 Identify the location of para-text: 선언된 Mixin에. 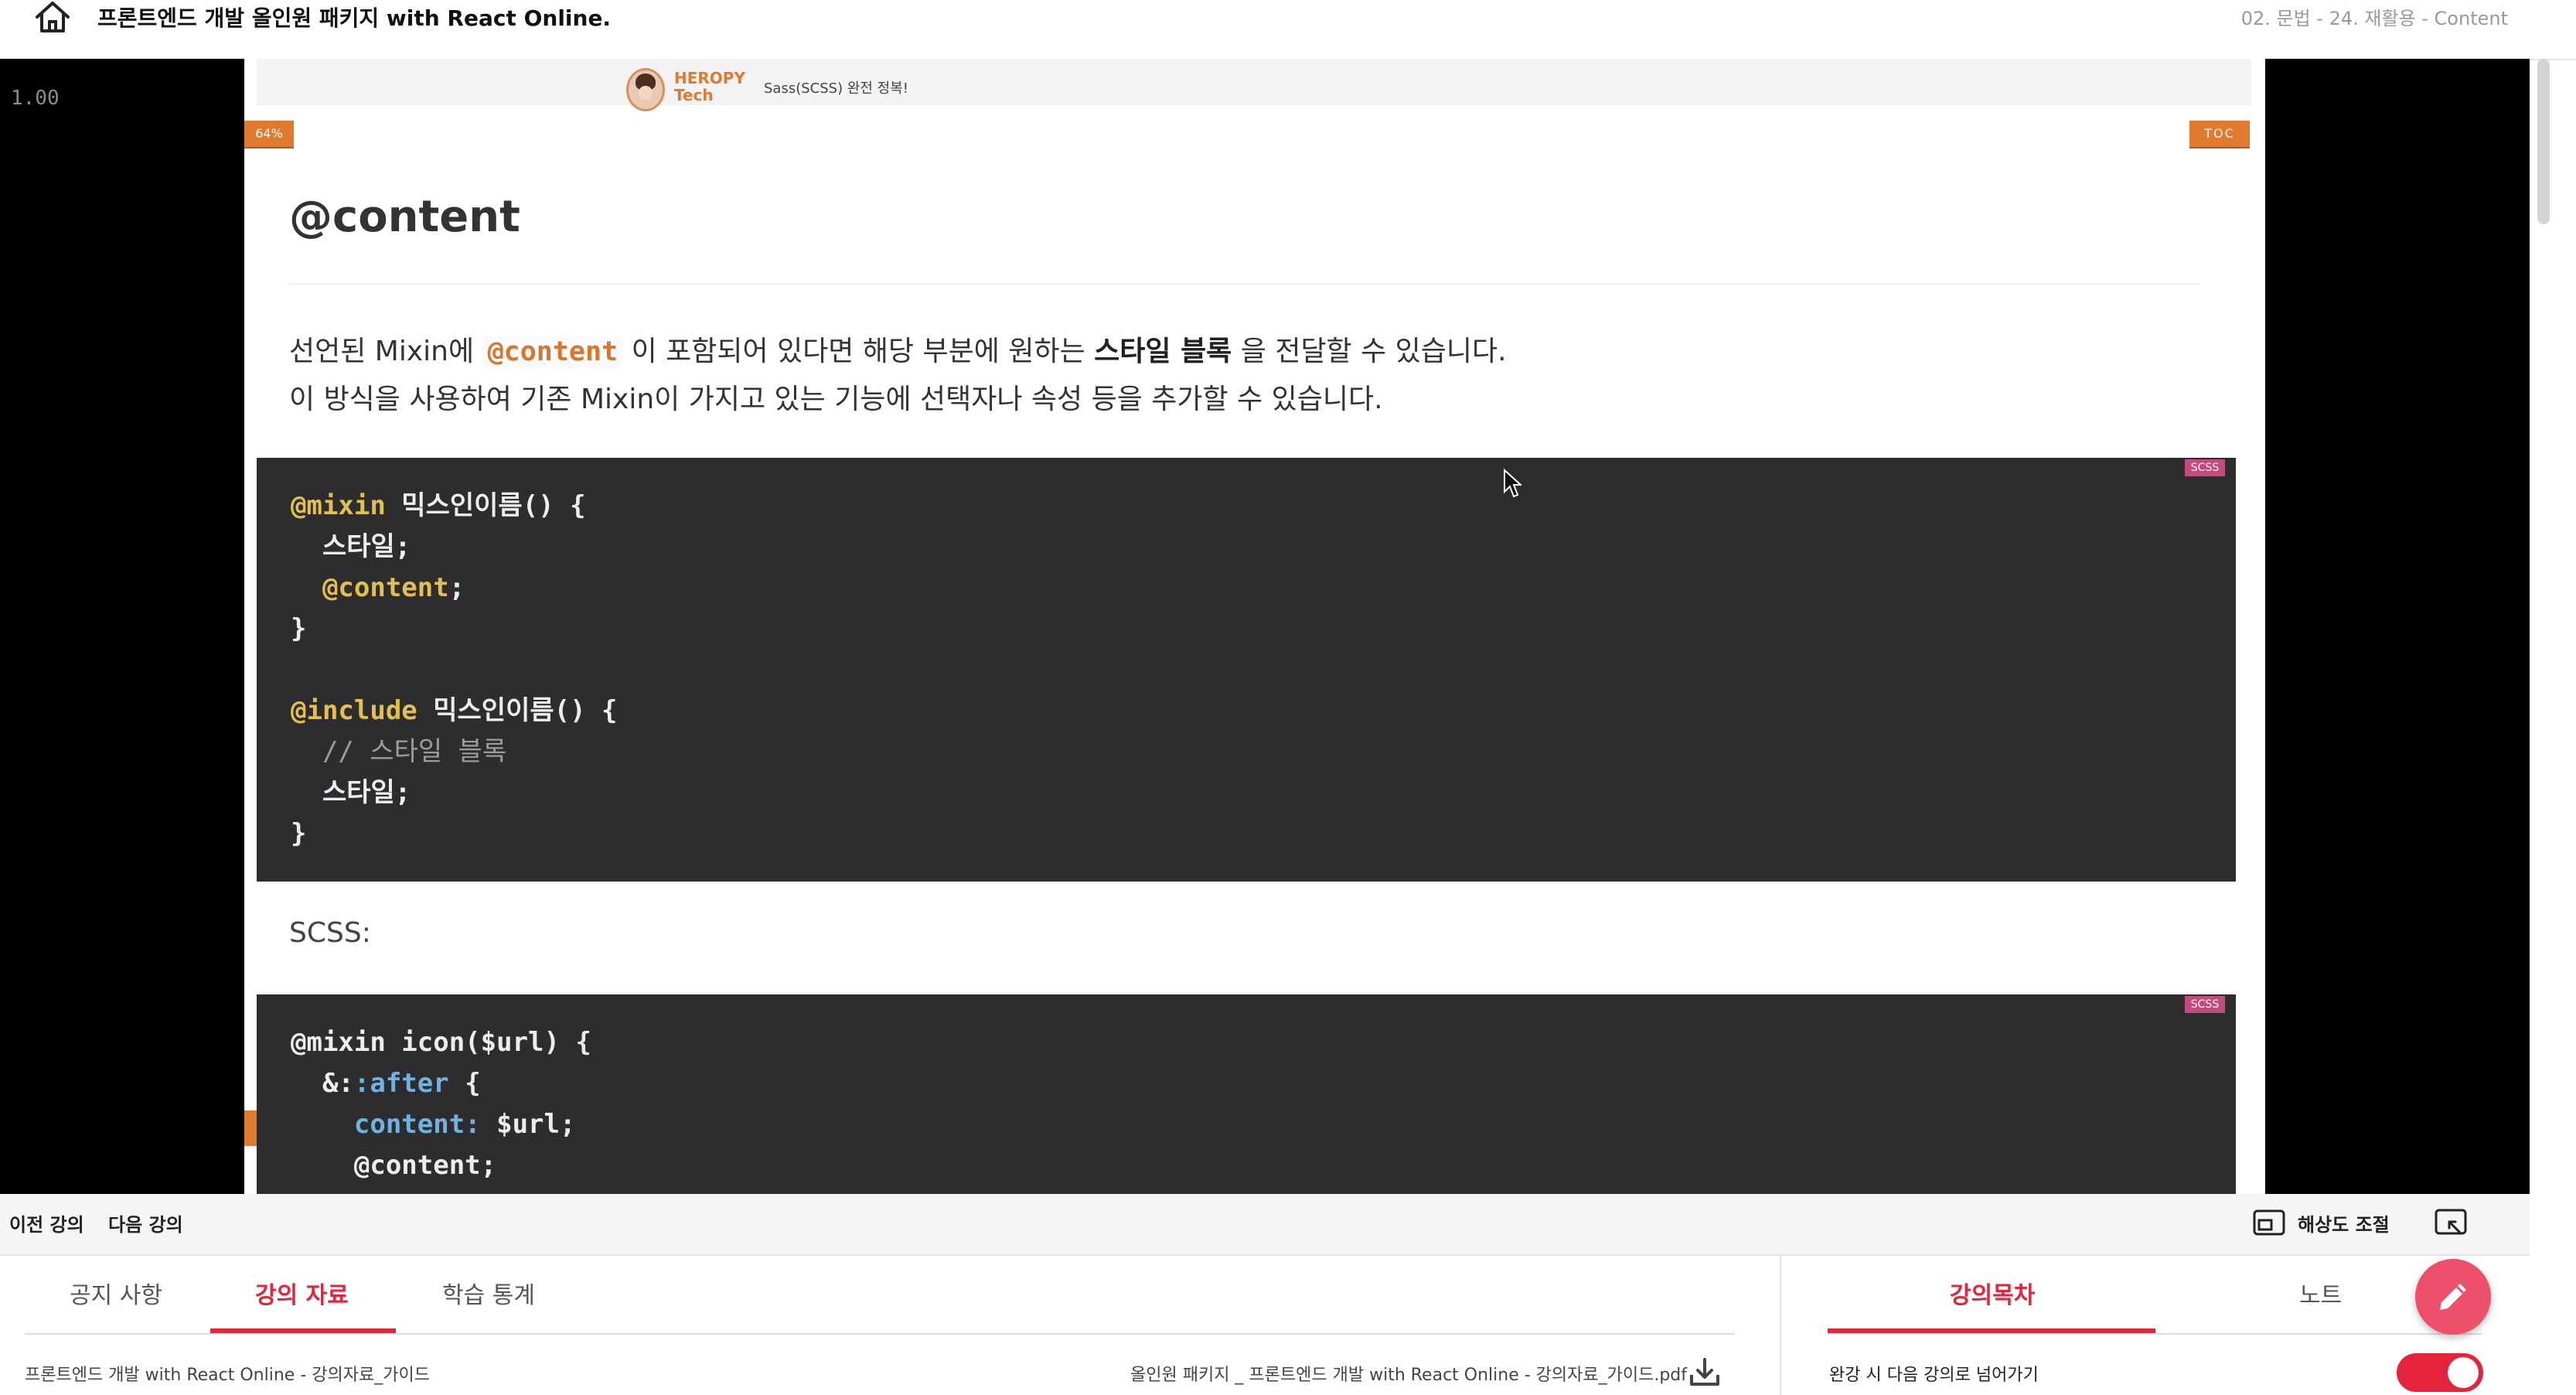
(386, 351).